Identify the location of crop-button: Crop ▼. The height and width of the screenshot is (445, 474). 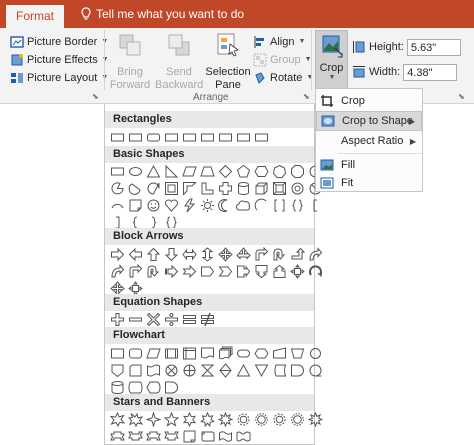
(331, 61).